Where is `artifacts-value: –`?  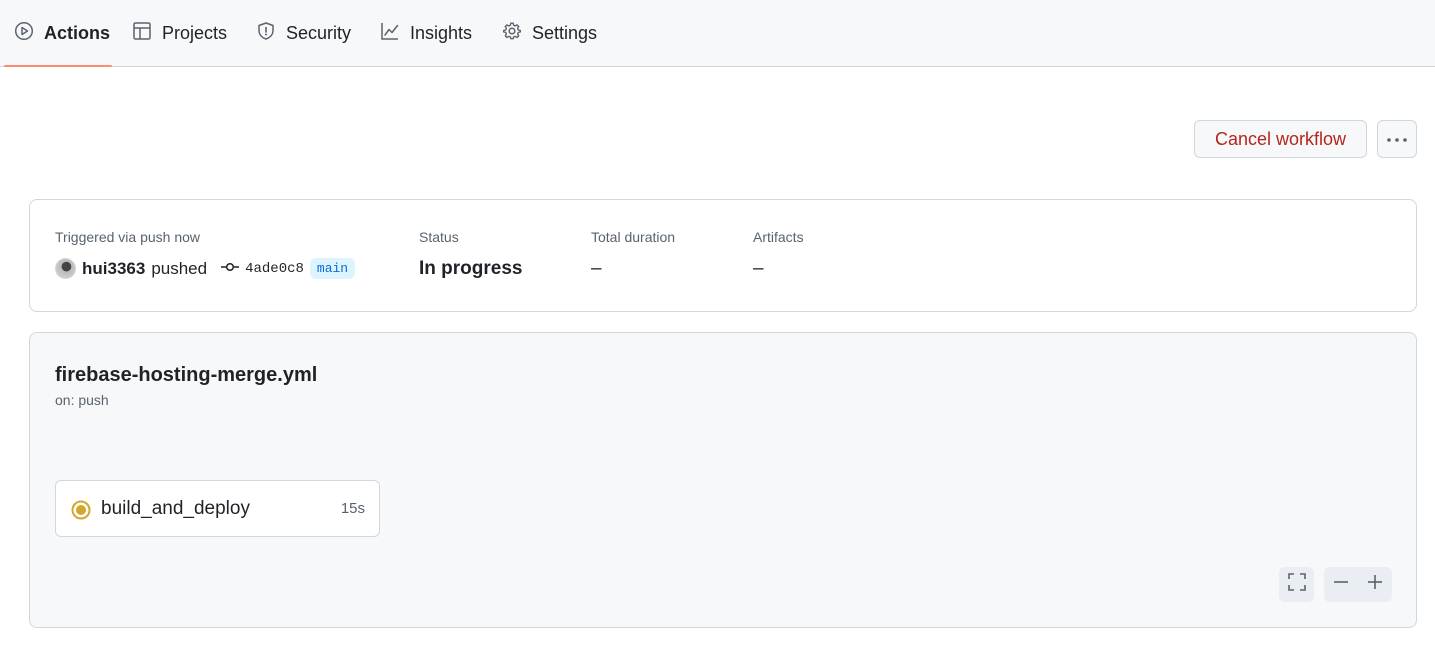
artifacts-value: – is located at coordinates (758, 268).